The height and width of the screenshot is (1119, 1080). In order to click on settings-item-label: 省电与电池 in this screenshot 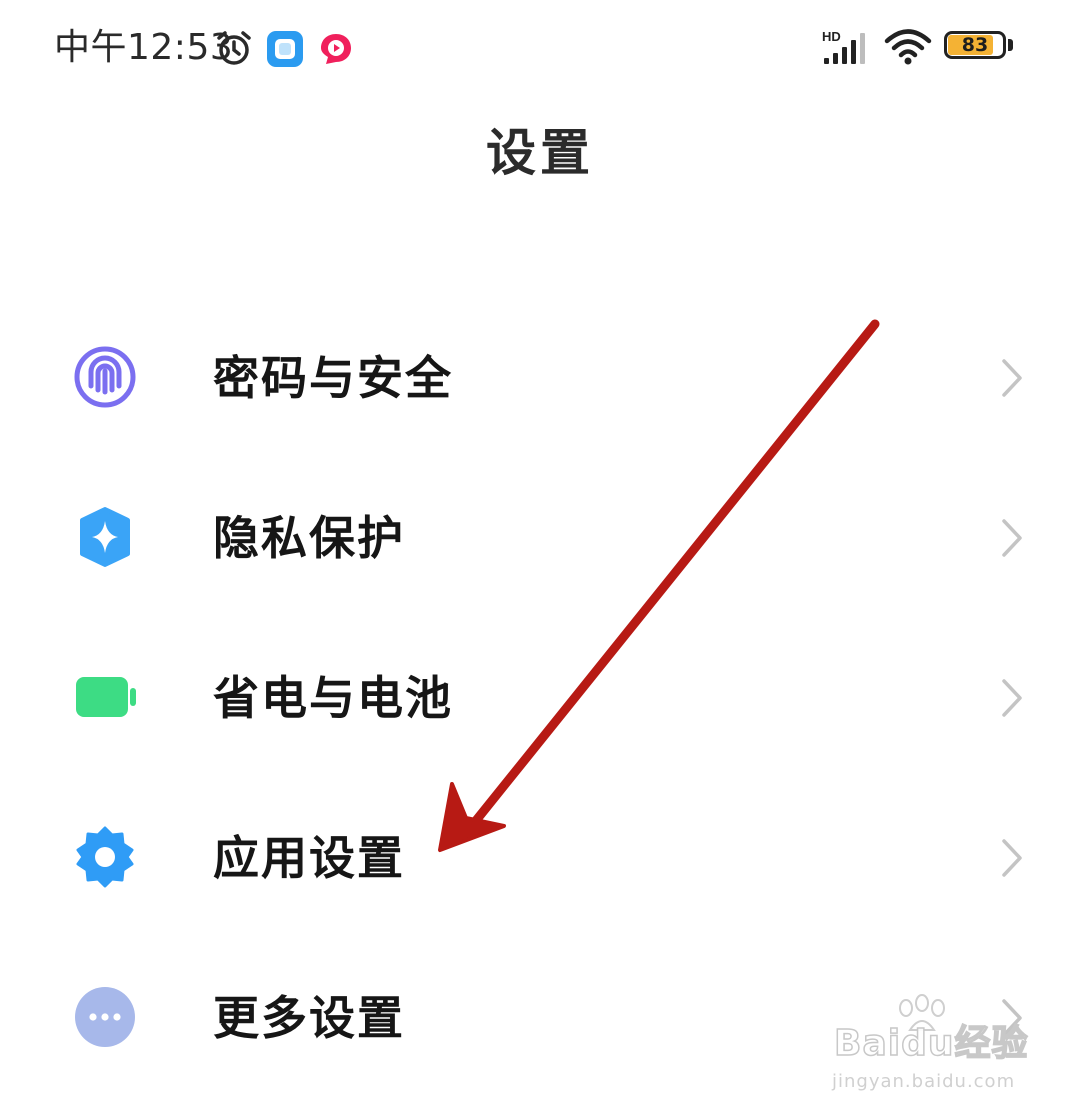, I will do `click(333, 698)`.